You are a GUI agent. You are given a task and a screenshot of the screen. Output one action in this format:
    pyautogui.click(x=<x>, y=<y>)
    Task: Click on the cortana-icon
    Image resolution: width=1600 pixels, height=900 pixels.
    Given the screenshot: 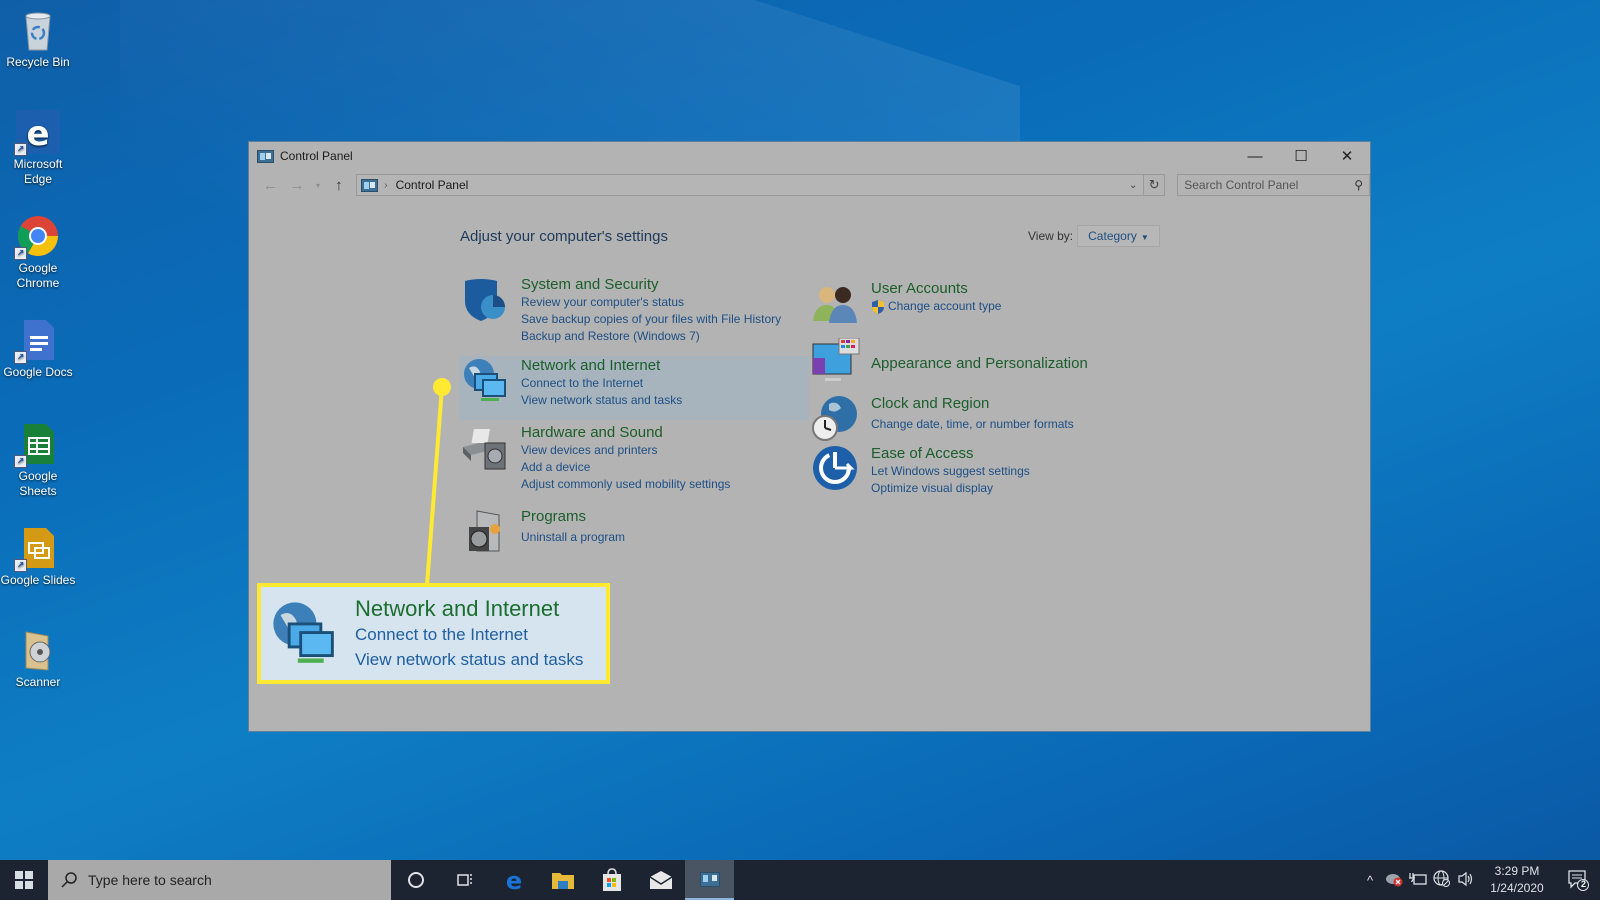 What is the action you would take?
    pyautogui.click(x=415, y=880)
    